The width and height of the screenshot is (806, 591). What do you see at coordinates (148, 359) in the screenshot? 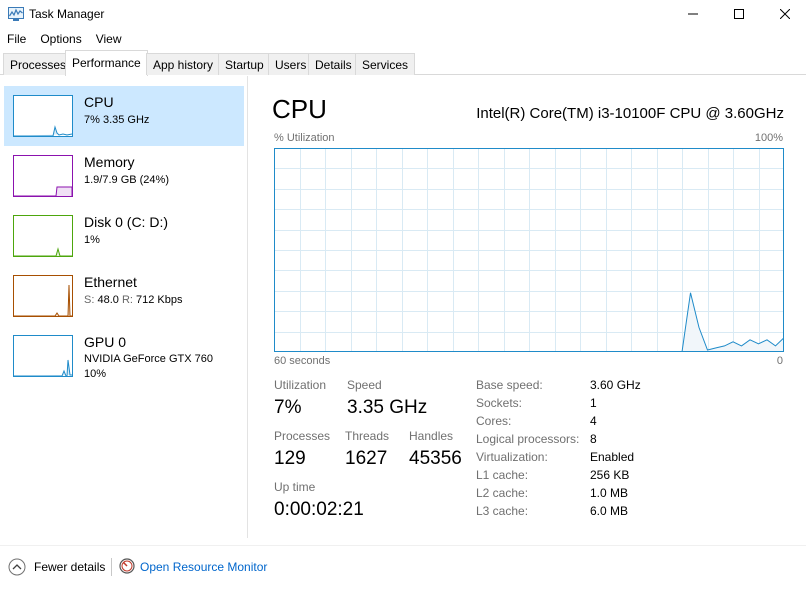
I see `resource-gpu-sub: NVIDIA GeForce GTX 760` at bounding box center [148, 359].